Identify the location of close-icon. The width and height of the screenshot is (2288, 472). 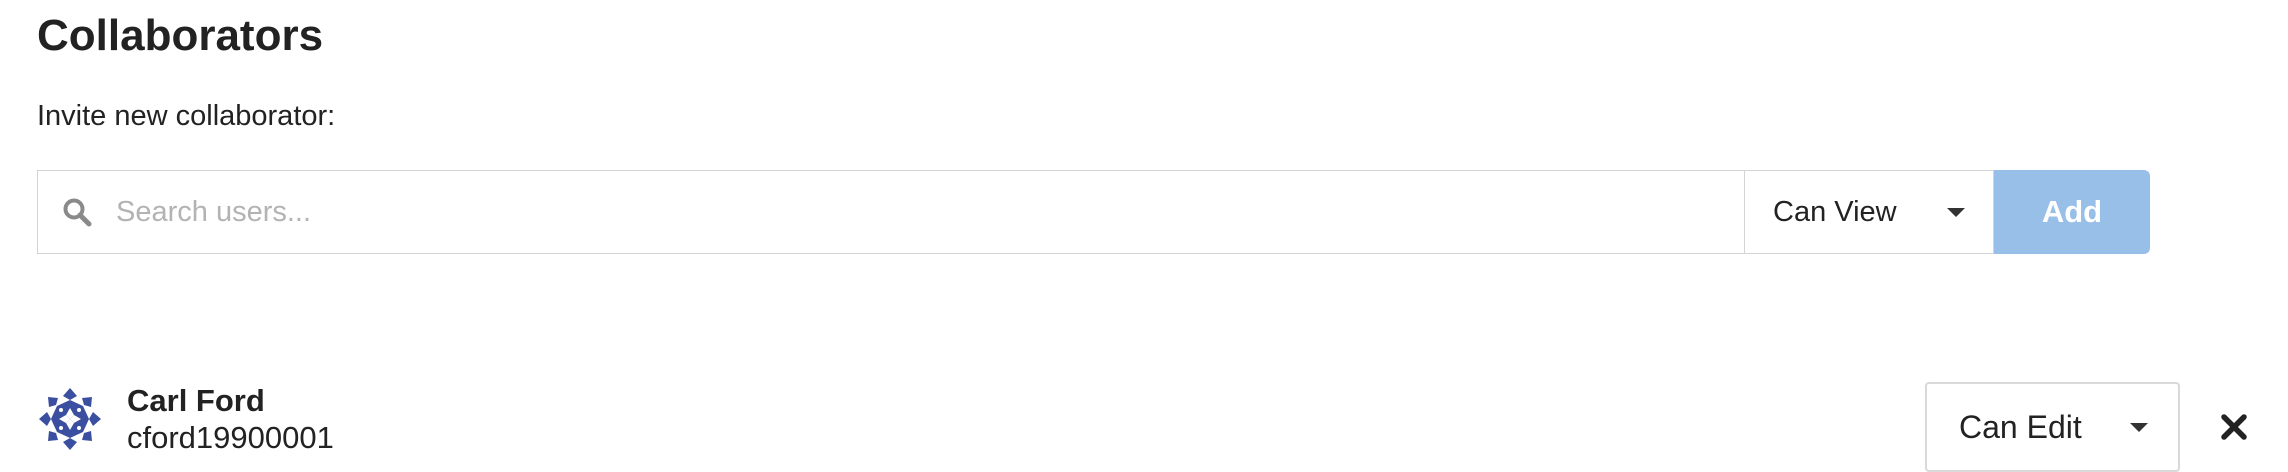
(2234, 430).